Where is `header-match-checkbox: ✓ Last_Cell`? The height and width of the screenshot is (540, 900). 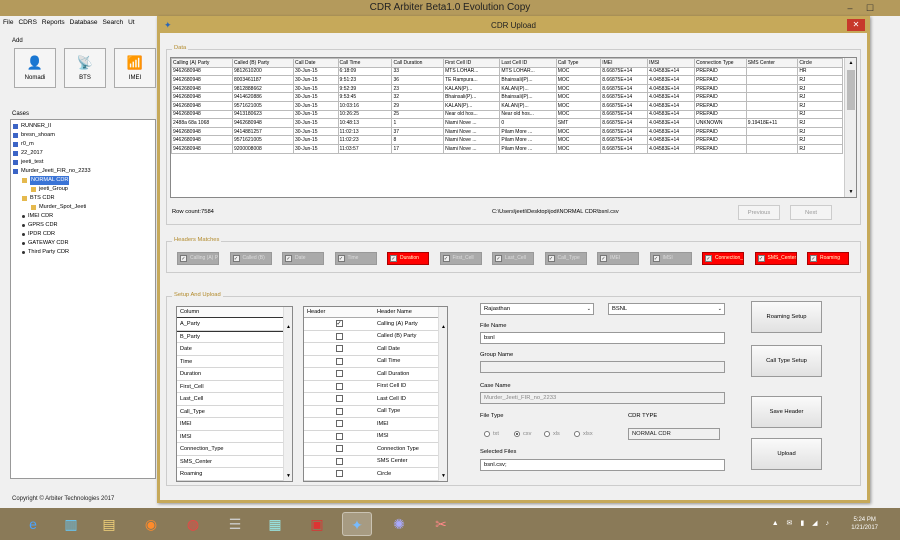 header-match-checkbox: ✓ Last_Cell is located at coordinates (513, 258).